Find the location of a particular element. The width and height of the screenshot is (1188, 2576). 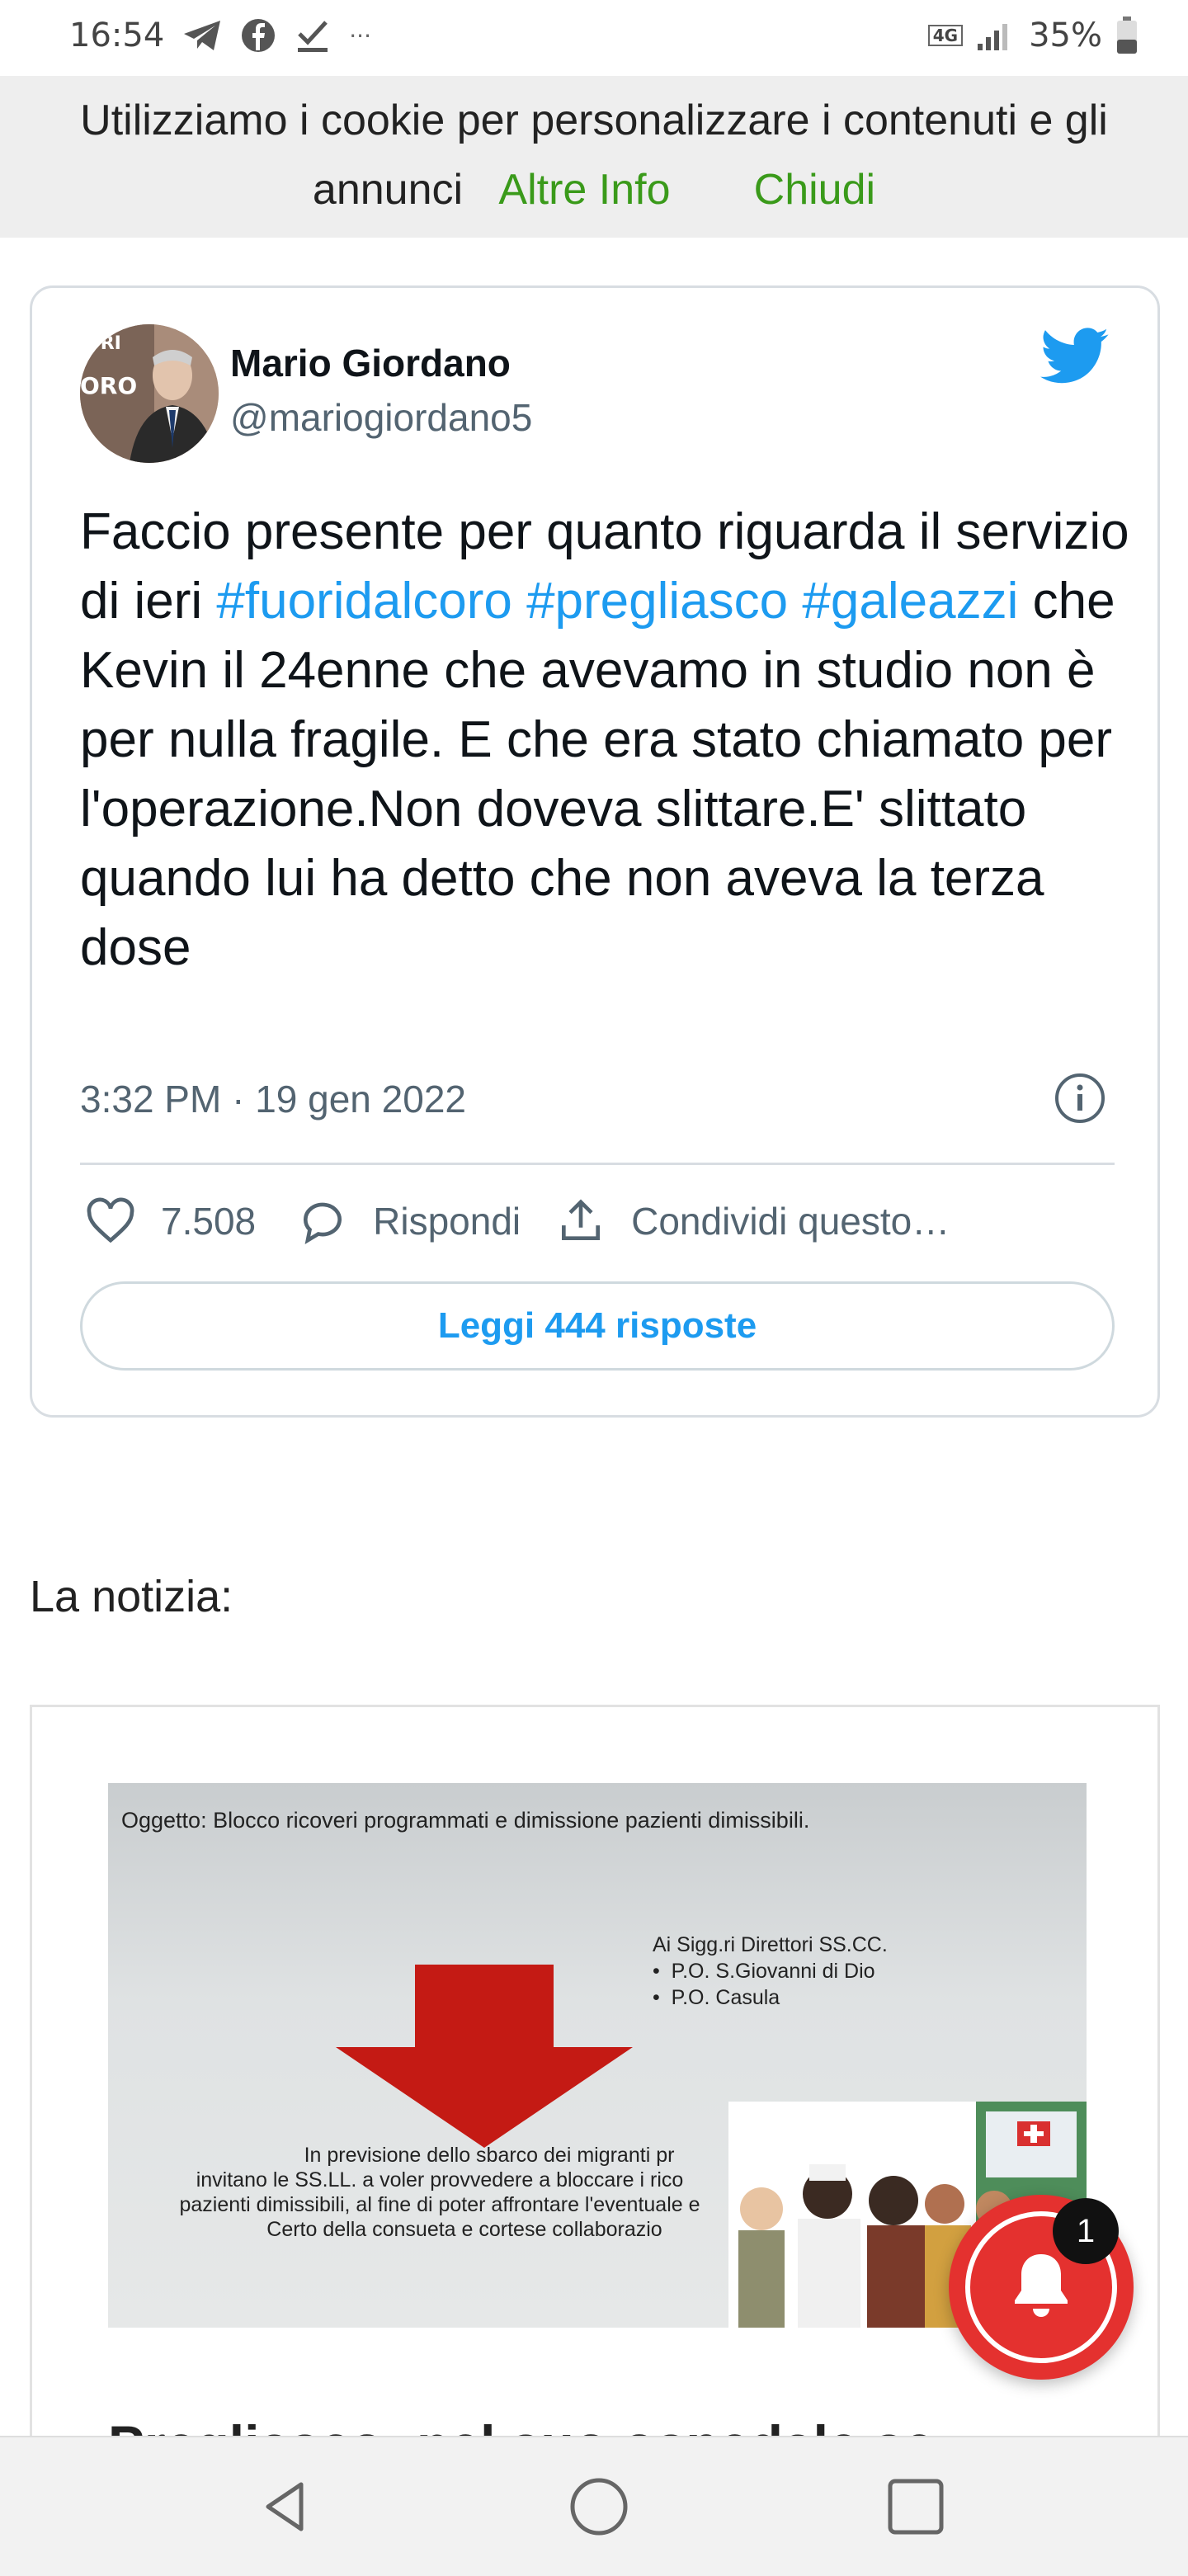

cookie-text-line2: annunci Altre Info Chiudi is located at coordinates (594, 189).